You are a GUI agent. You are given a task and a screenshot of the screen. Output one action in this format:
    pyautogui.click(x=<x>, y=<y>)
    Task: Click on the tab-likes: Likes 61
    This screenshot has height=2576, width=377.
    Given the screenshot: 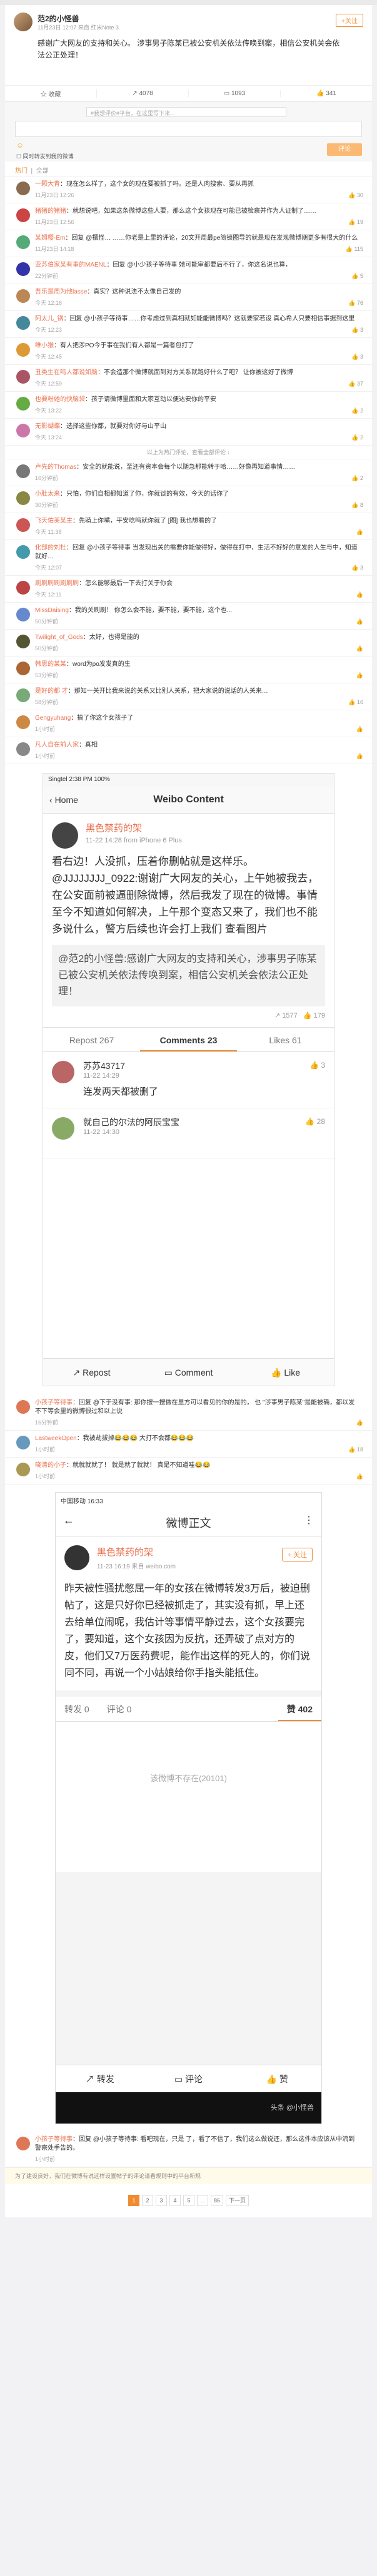 What is the action you would take?
    pyautogui.click(x=285, y=1039)
    